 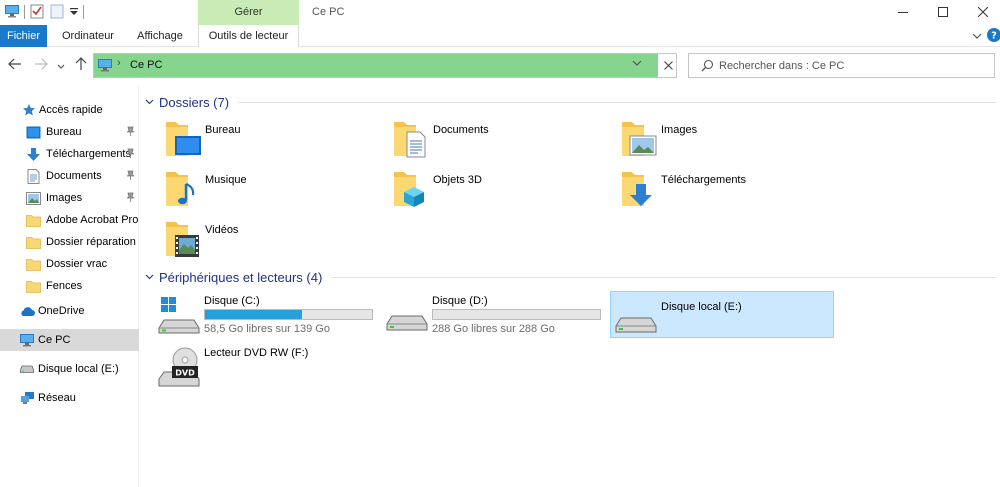 I want to click on nav-item-documents: Documents, so click(x=69, y=176).